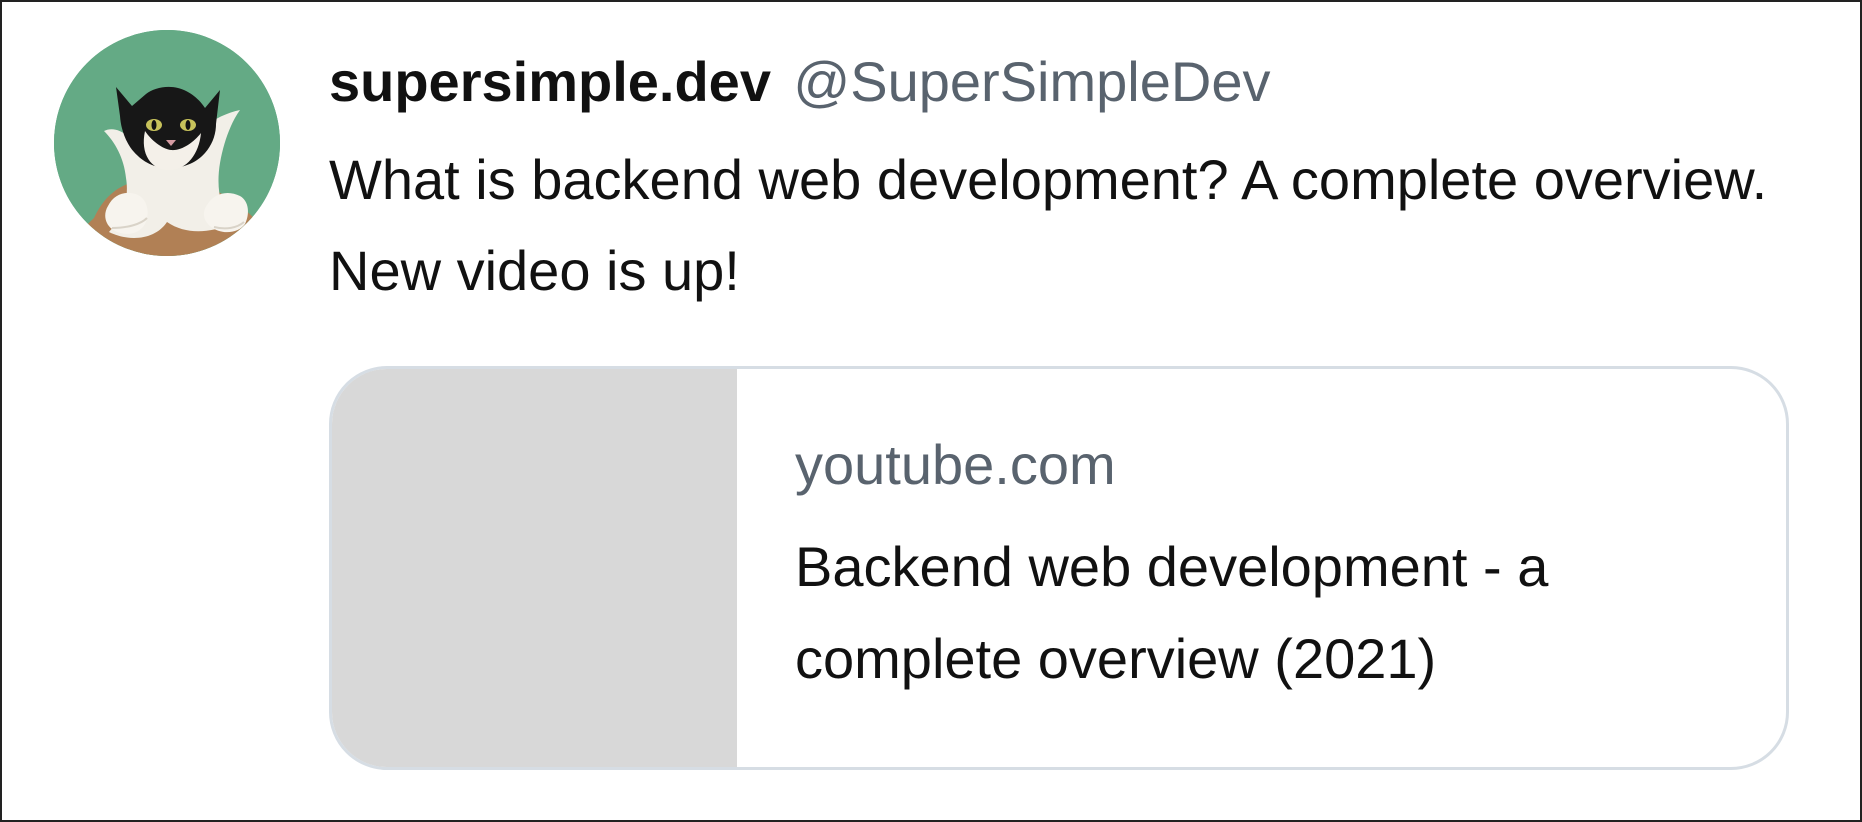  I want to click on author-handle: @SuperSimpleDev, so click(1031, 81).